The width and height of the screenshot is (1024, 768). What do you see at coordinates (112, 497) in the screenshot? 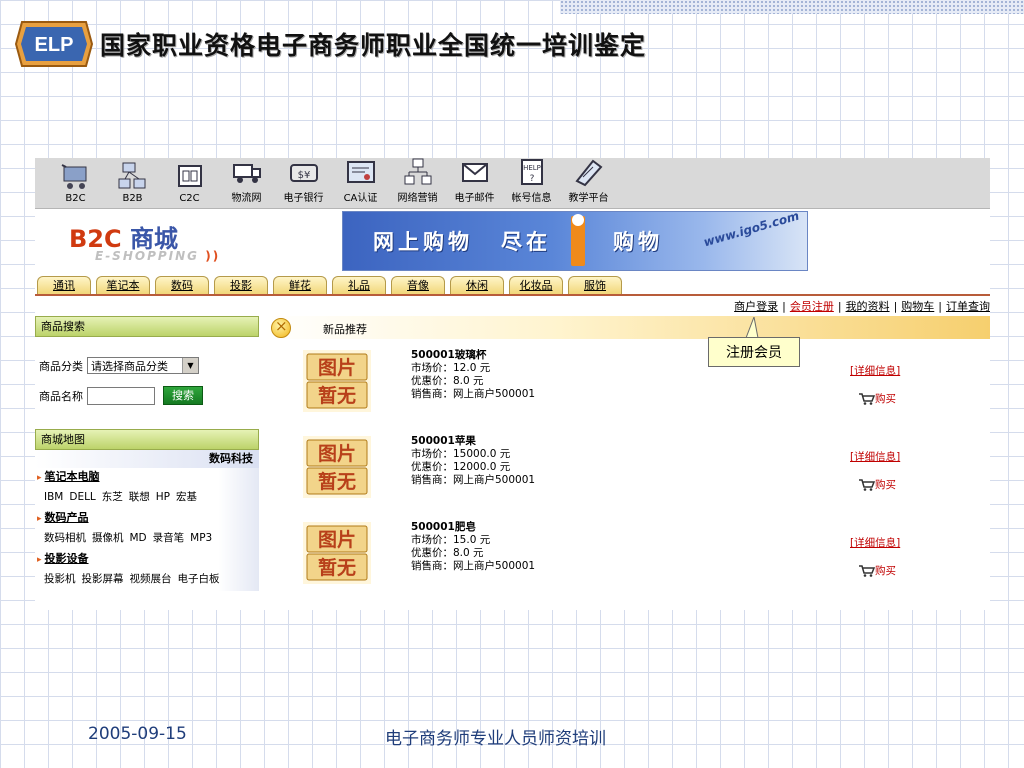
I see `map-item-link: 东芝` at bounding box center [112, 497].